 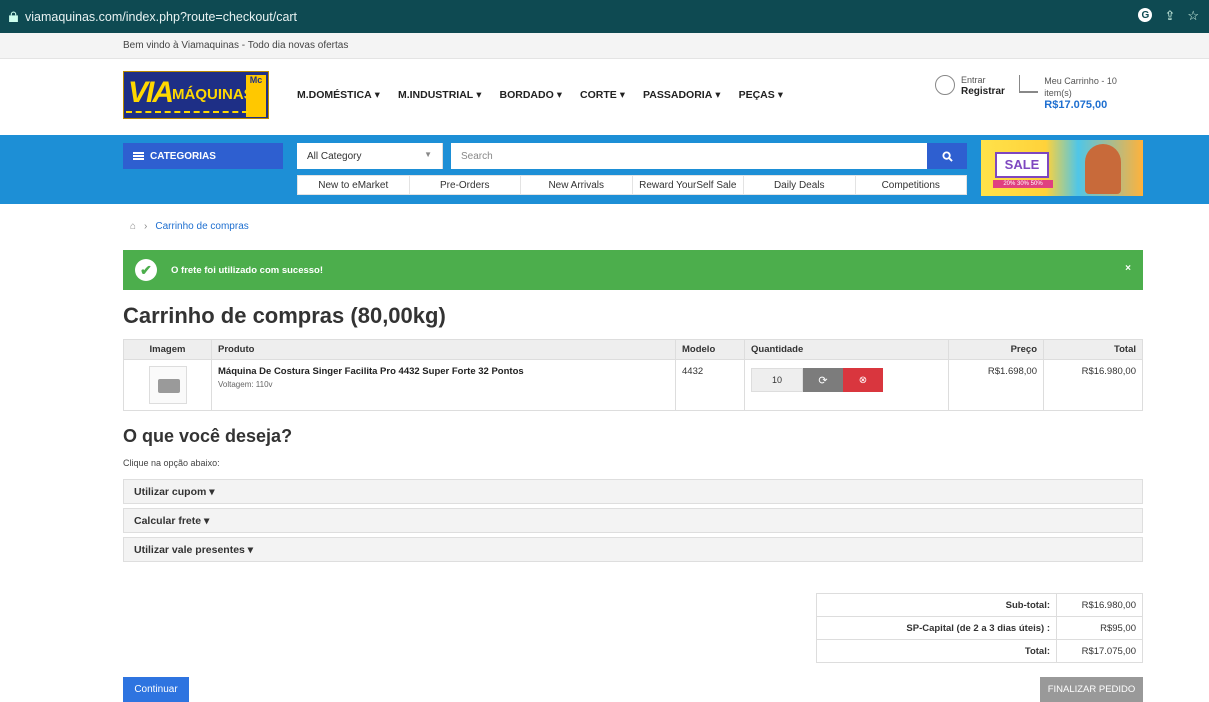 I want to click on lock-icon, so click(x=13, y=16).